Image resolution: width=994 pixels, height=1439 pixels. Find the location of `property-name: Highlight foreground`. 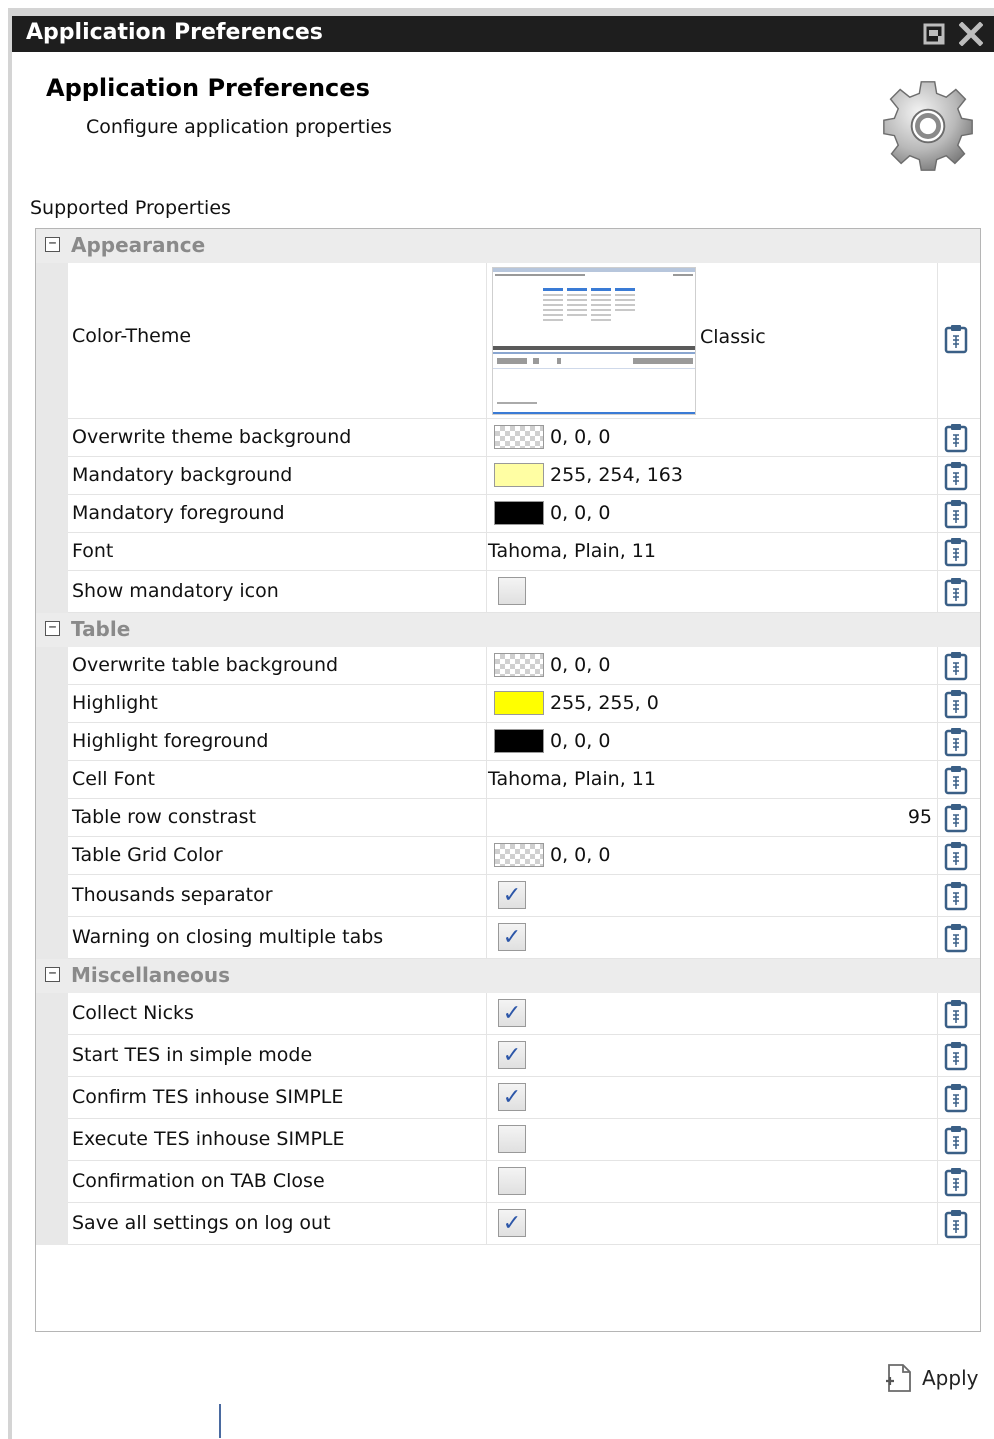

property-name: Highlight foreground is located at coordinates (170, 741).